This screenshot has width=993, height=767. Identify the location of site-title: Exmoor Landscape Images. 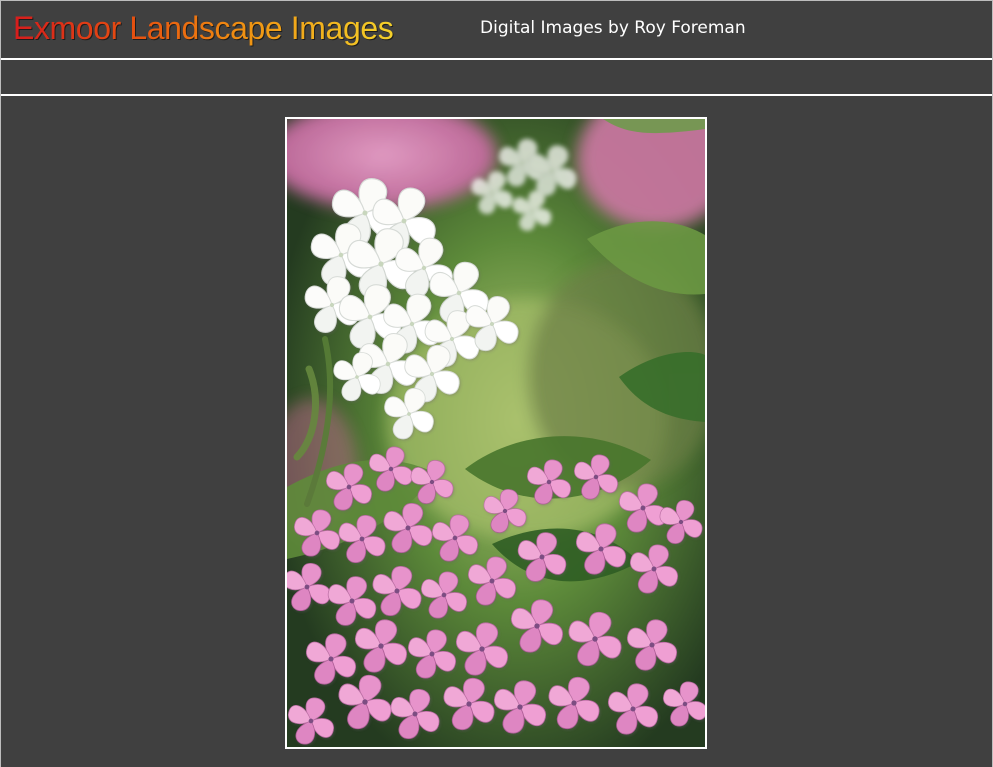
(203, 28).